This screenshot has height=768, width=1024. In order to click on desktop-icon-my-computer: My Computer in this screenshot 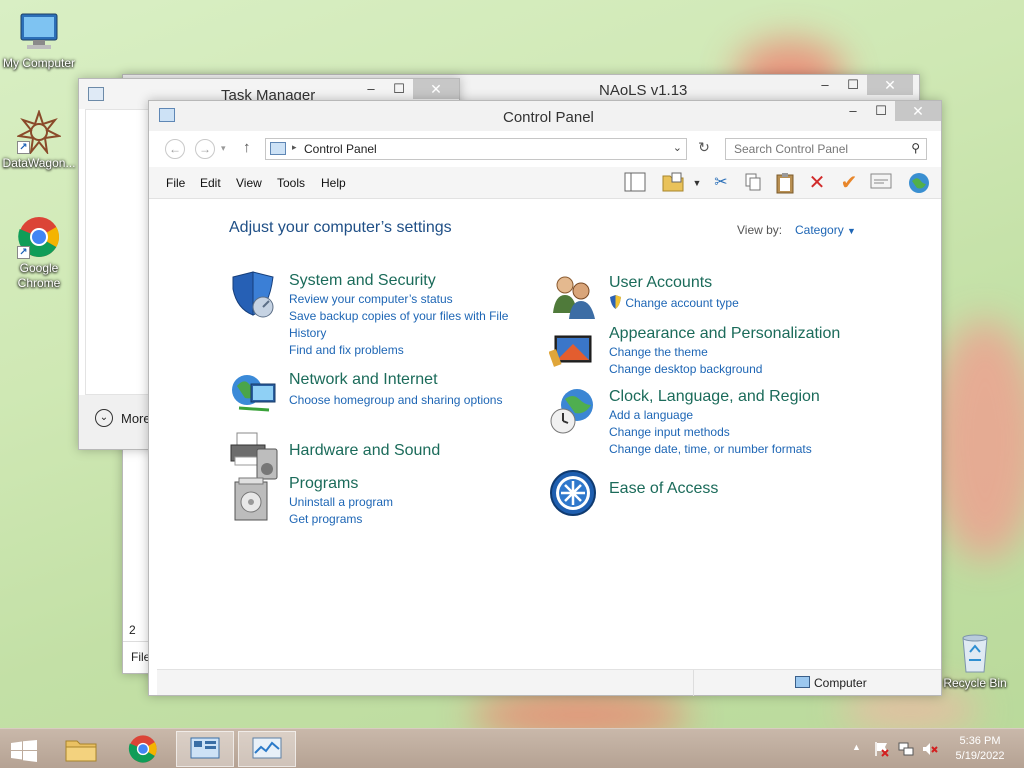, I will do `click(39, 40)`.